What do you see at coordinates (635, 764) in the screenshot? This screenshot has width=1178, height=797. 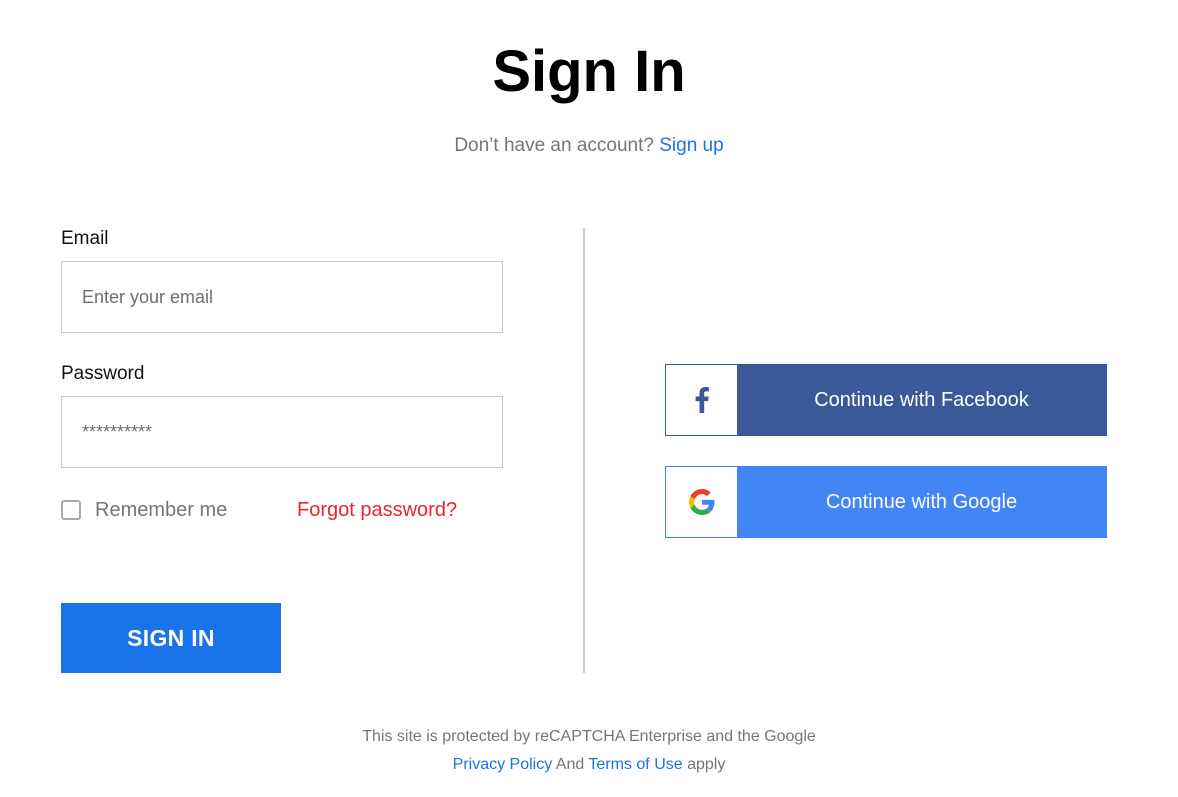 I see `terms-of-use-link: Terms of Use` at bounding box center [635, 764].